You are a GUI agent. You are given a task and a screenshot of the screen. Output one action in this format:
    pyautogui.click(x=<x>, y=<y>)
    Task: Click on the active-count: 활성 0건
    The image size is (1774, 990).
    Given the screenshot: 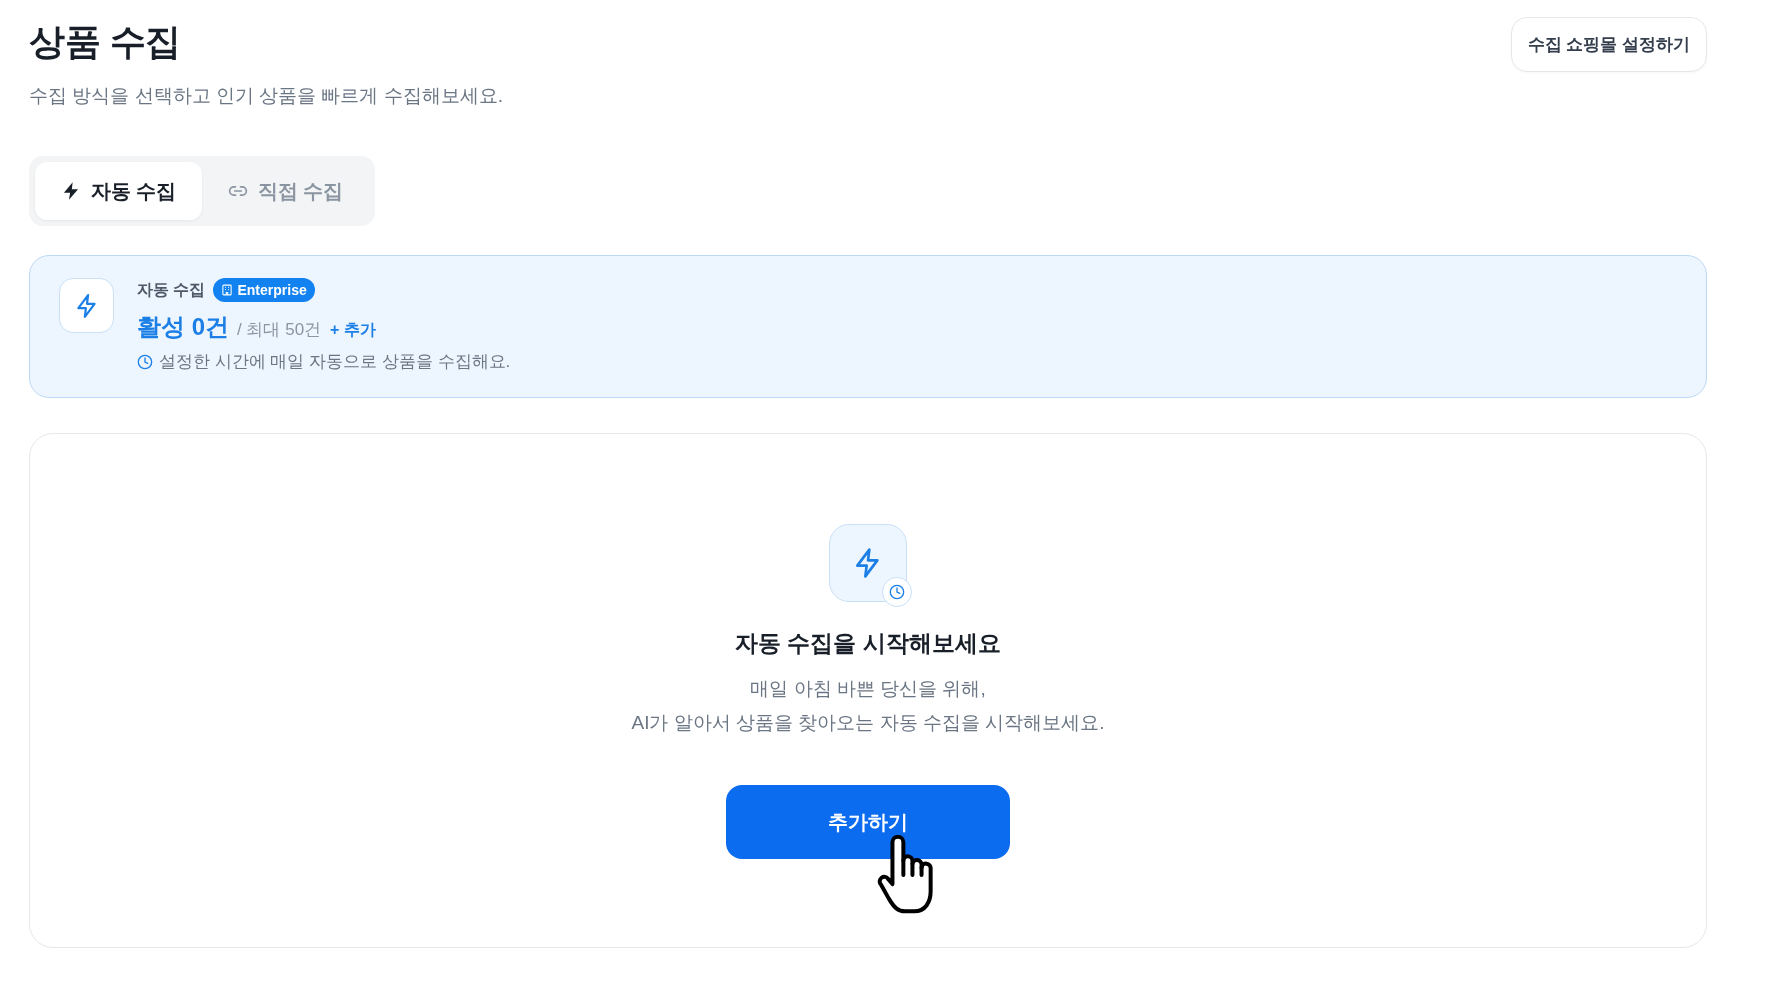 What is the action you would take?
    pyautogui.click(x=183, y=327)
    